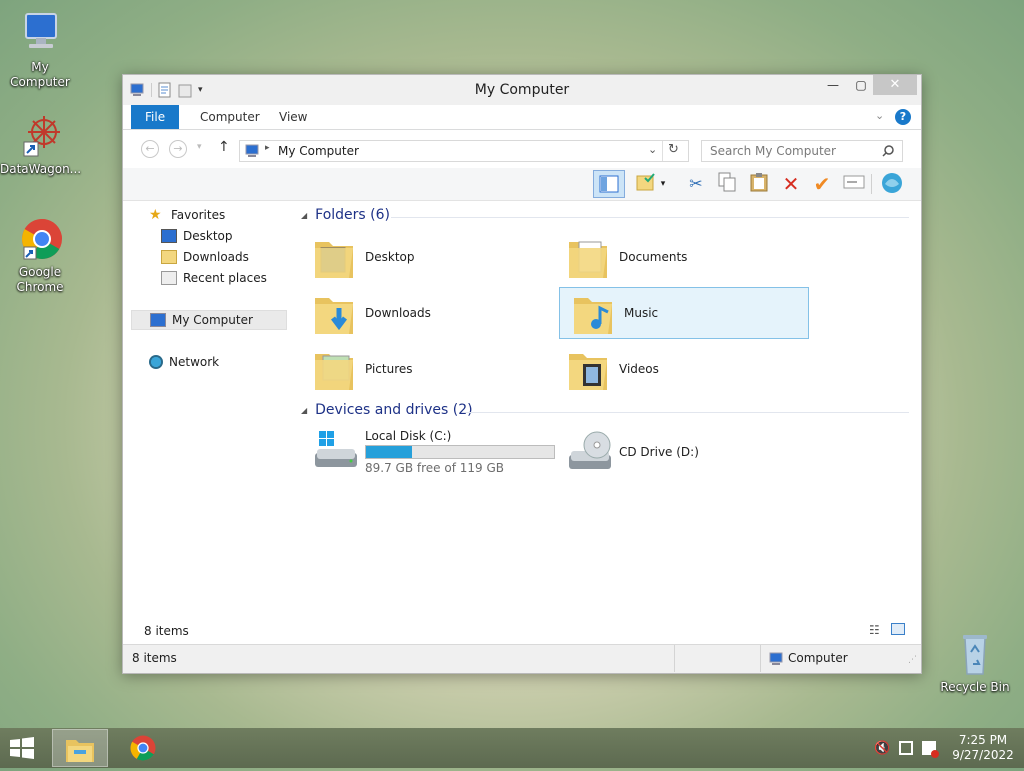  I want to click on expand-ribbon-icon: ⌄, so click(879, 115).